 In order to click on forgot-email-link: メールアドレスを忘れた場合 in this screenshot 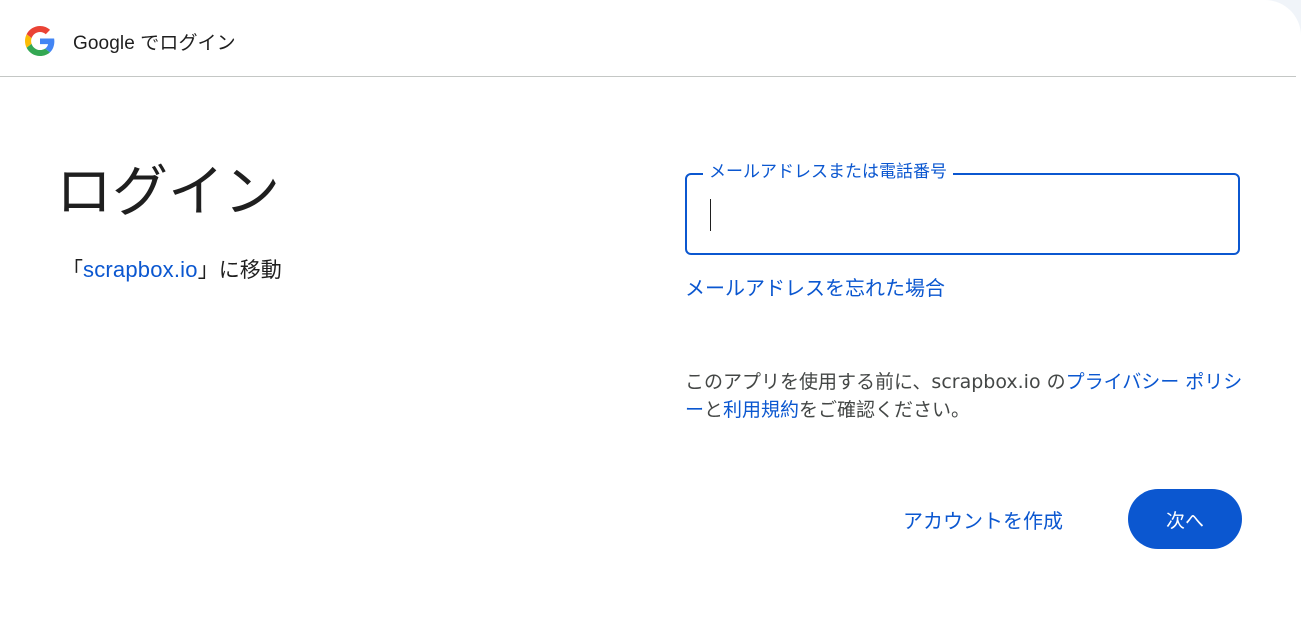, I will do `click(815, 286)`.